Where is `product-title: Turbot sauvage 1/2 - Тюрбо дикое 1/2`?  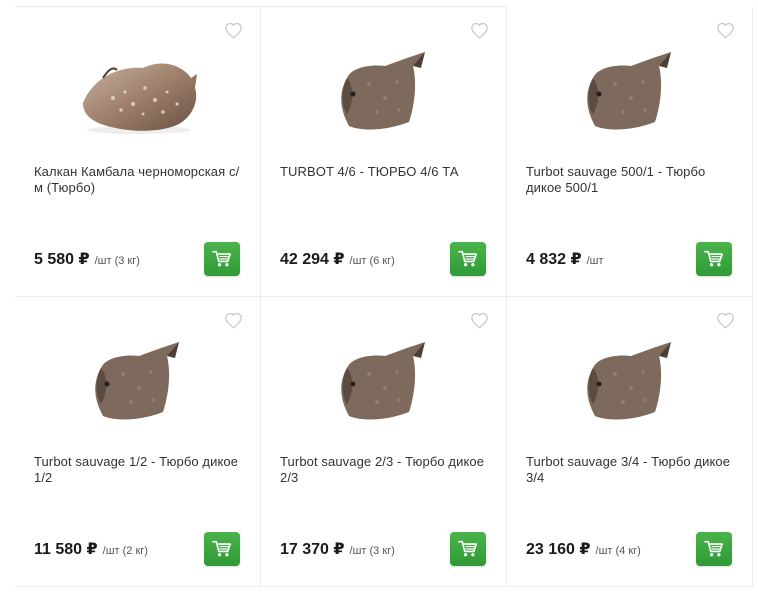
product-title: Turbot sauvage 1/2 - Тюрбо дикое 1/2 is located at coordinates (138, 470).